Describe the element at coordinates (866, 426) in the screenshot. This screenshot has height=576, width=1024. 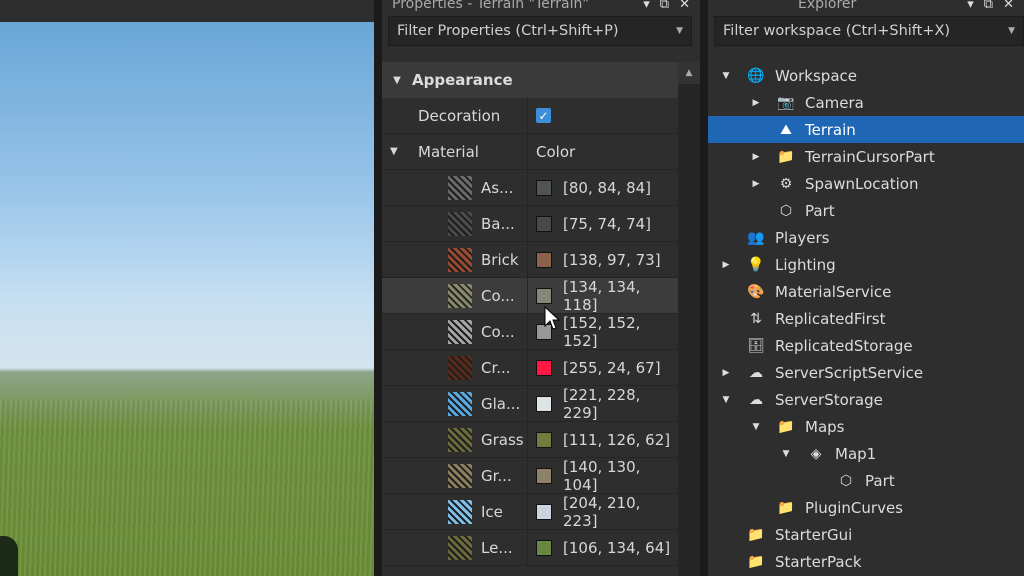
I see `tree-item: ▼ 📁 Maps` at that location.